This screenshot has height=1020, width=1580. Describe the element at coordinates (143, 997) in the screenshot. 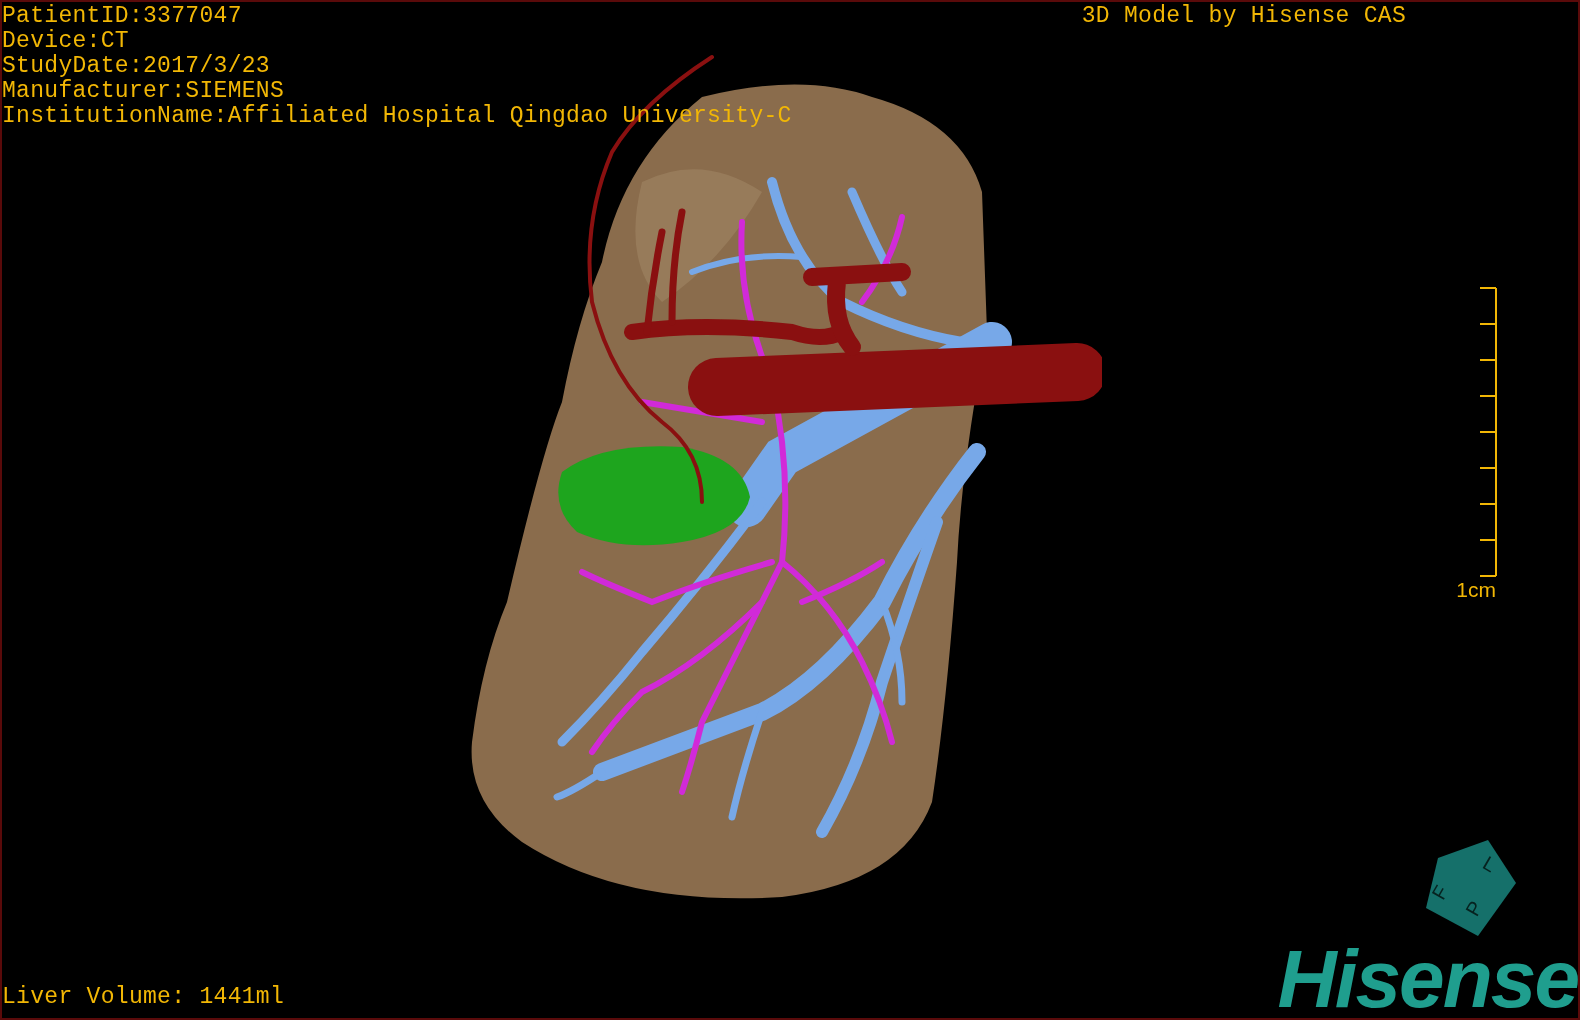

I see `liver-volume-text: Liver Volume: 1441ml` at that location.